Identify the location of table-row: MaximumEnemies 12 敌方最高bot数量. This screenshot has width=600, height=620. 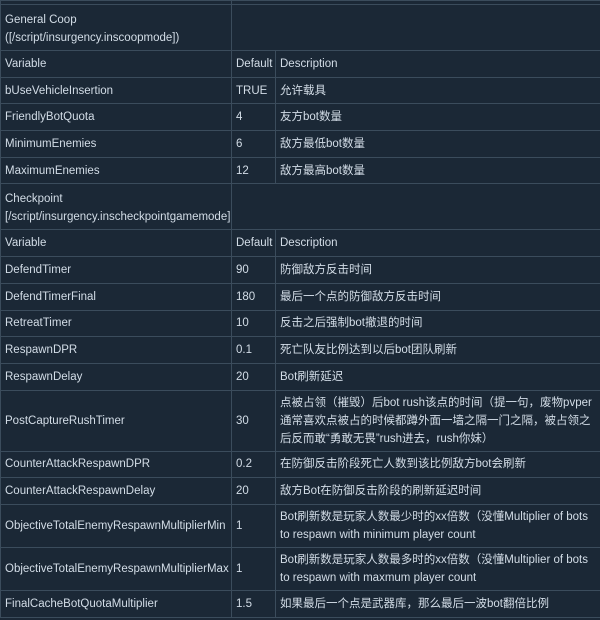
(300, 170).